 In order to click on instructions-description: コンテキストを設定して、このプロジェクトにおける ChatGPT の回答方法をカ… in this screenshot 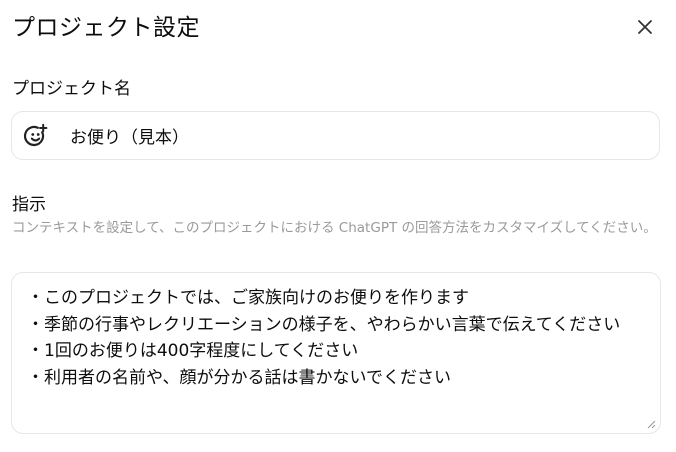, I will do `click(334, 228)`.